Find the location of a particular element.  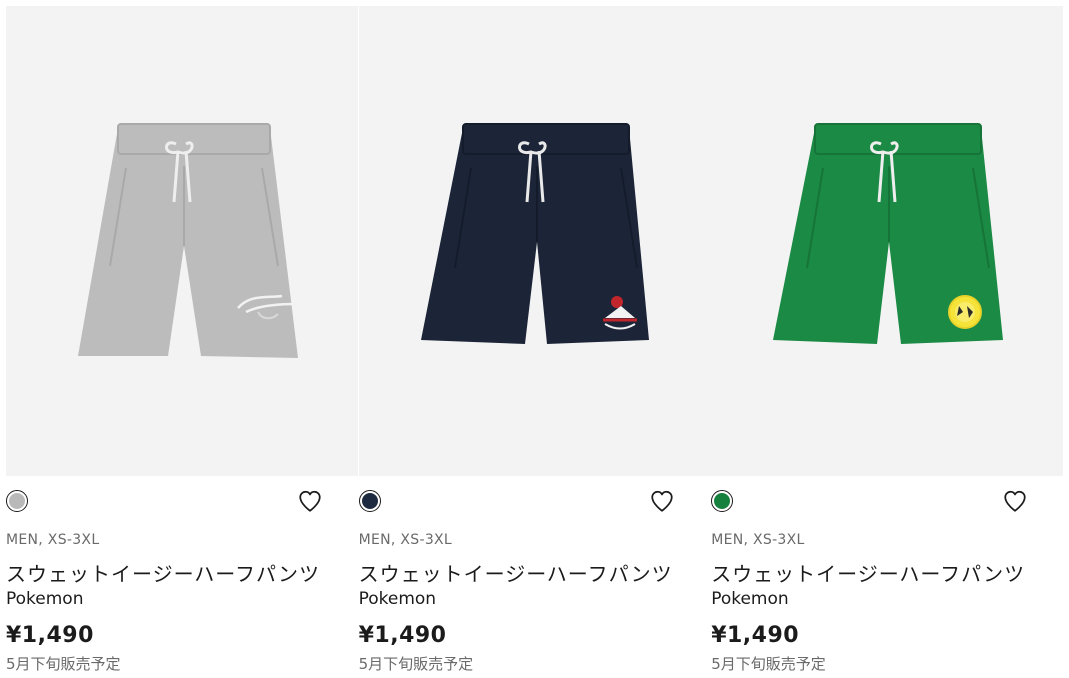

logo-pikachu-badge is located at coordinates (965, 312).